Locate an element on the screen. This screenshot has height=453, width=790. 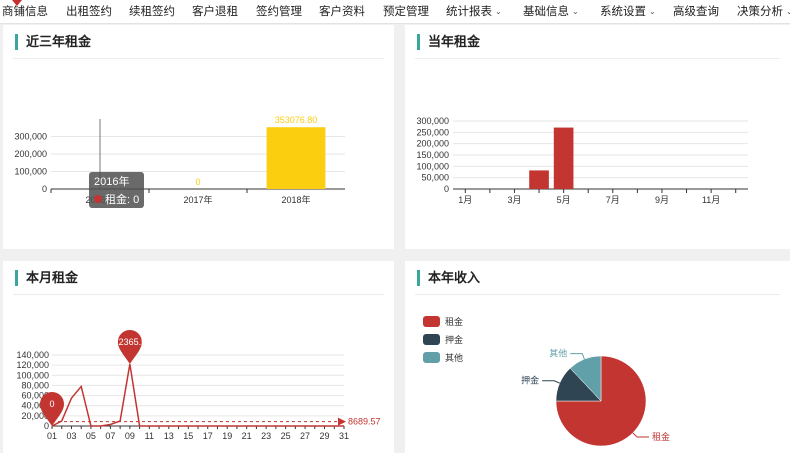
nav-advanced-search: 高级查询 is located at coordinates (696, 12).